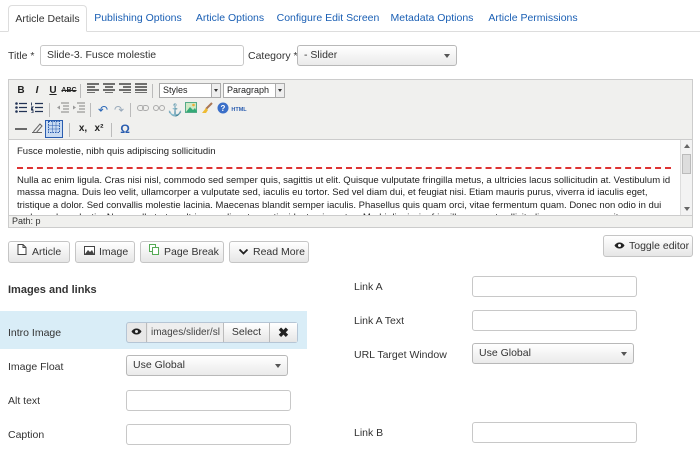  What do you see at coordinates (47, 18) in the screenshot?
I see `tab-article-details: Article Details` at bounding box center [47, 18].